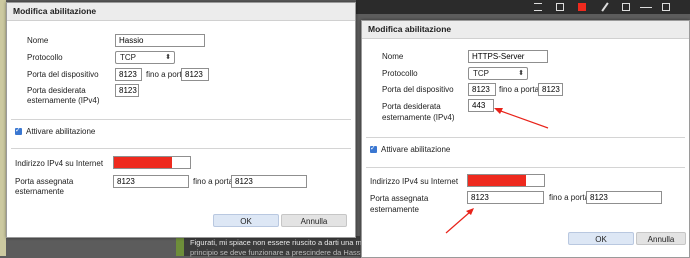 The height and width of the screenshot is (258, 690). I want to click on arrow-to-assigned-port, so click(459, 221).